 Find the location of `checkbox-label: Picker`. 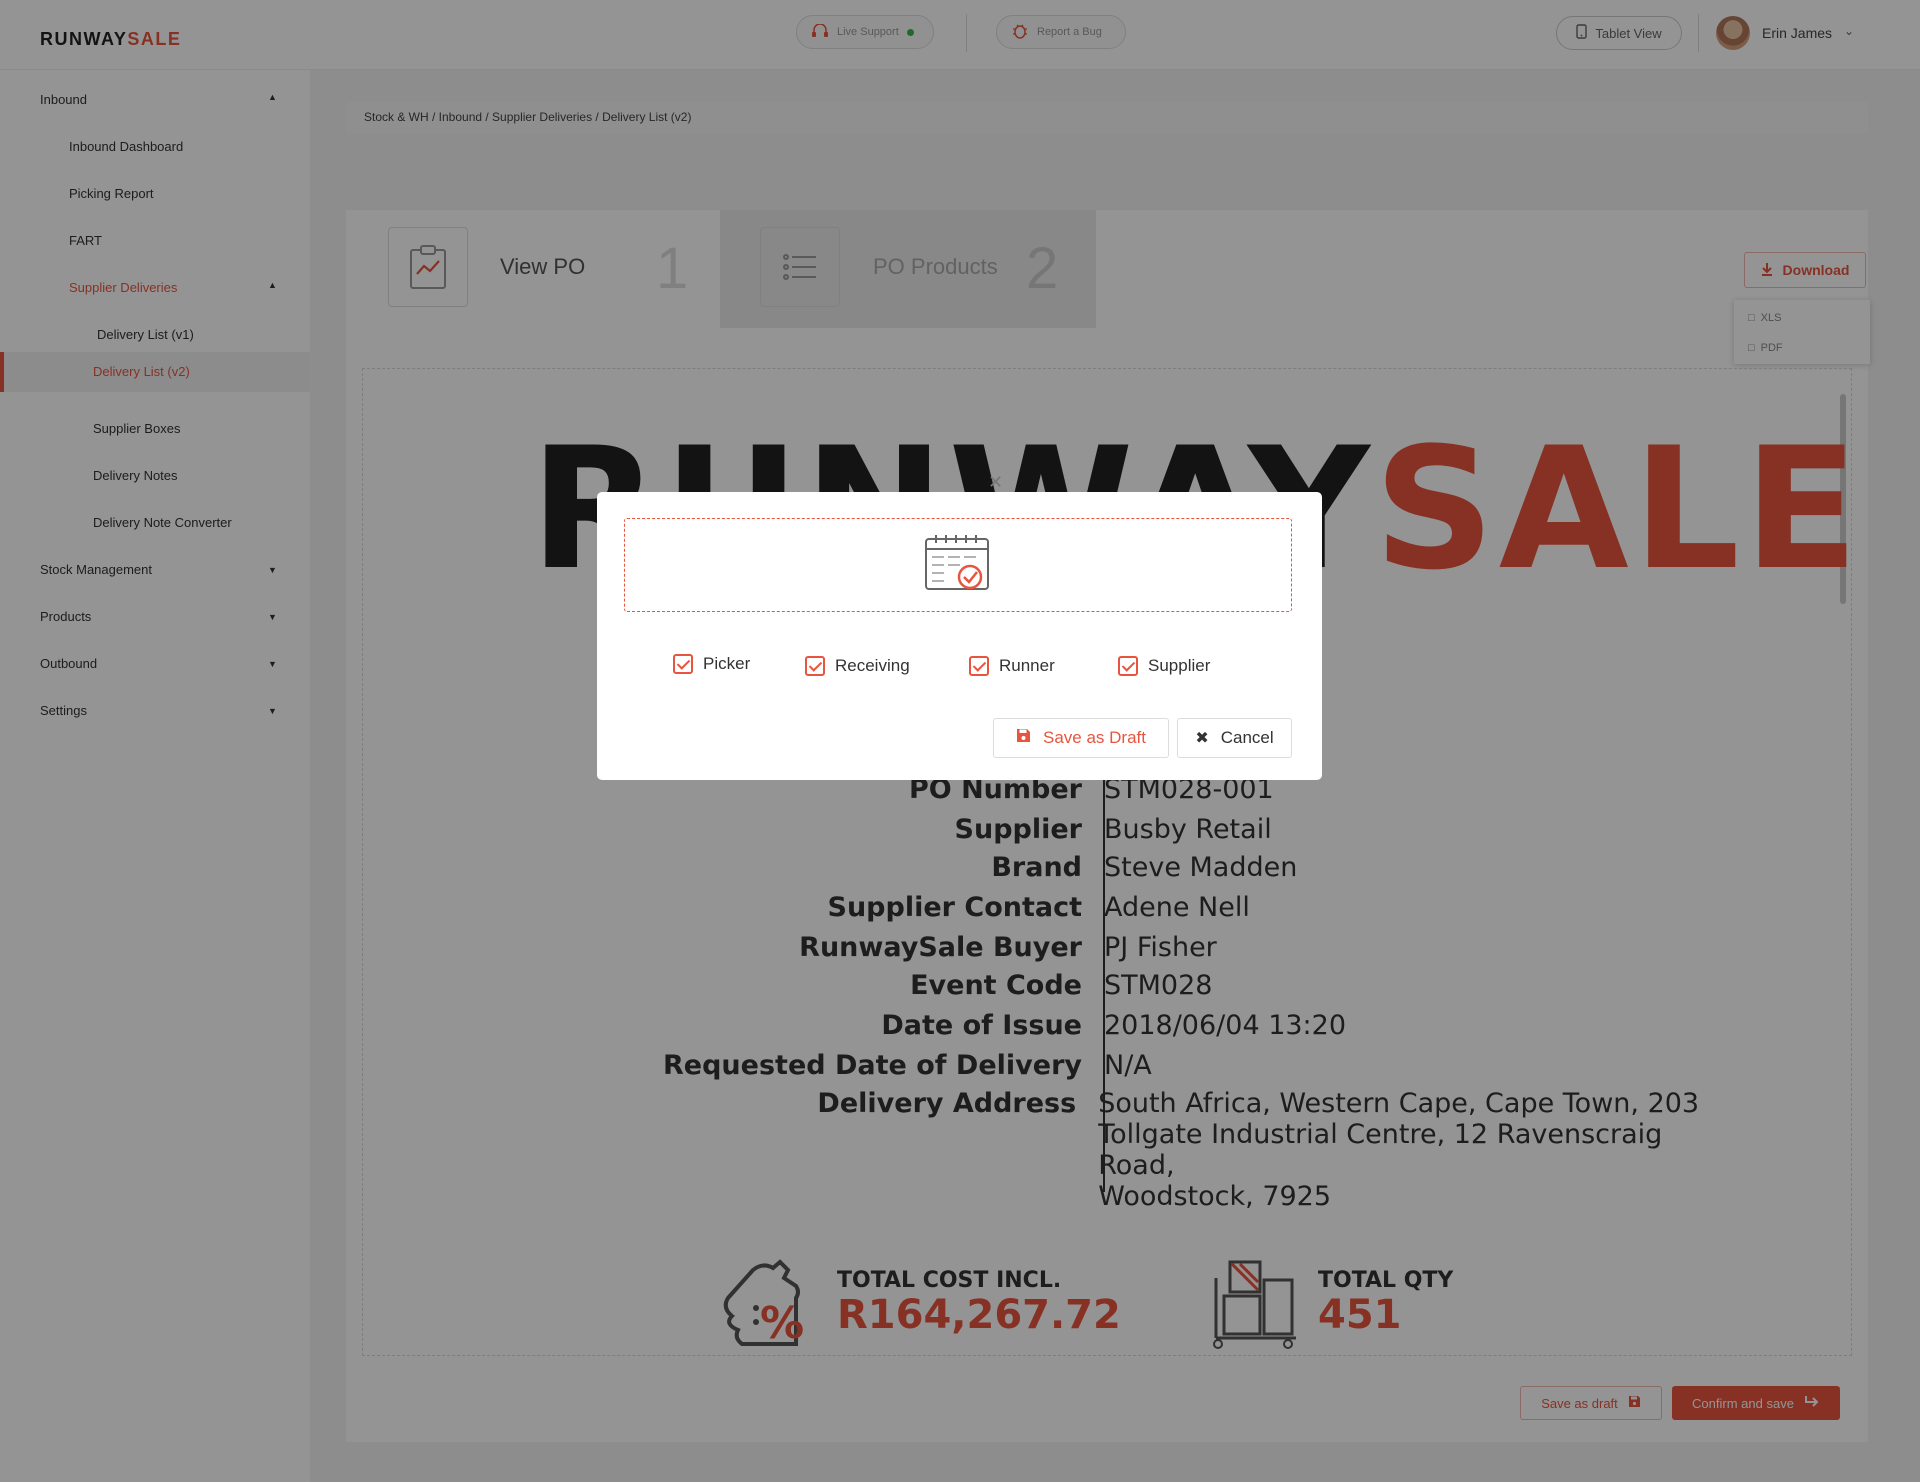

checkbox-label: Picker is located at coordinates (727, 663).